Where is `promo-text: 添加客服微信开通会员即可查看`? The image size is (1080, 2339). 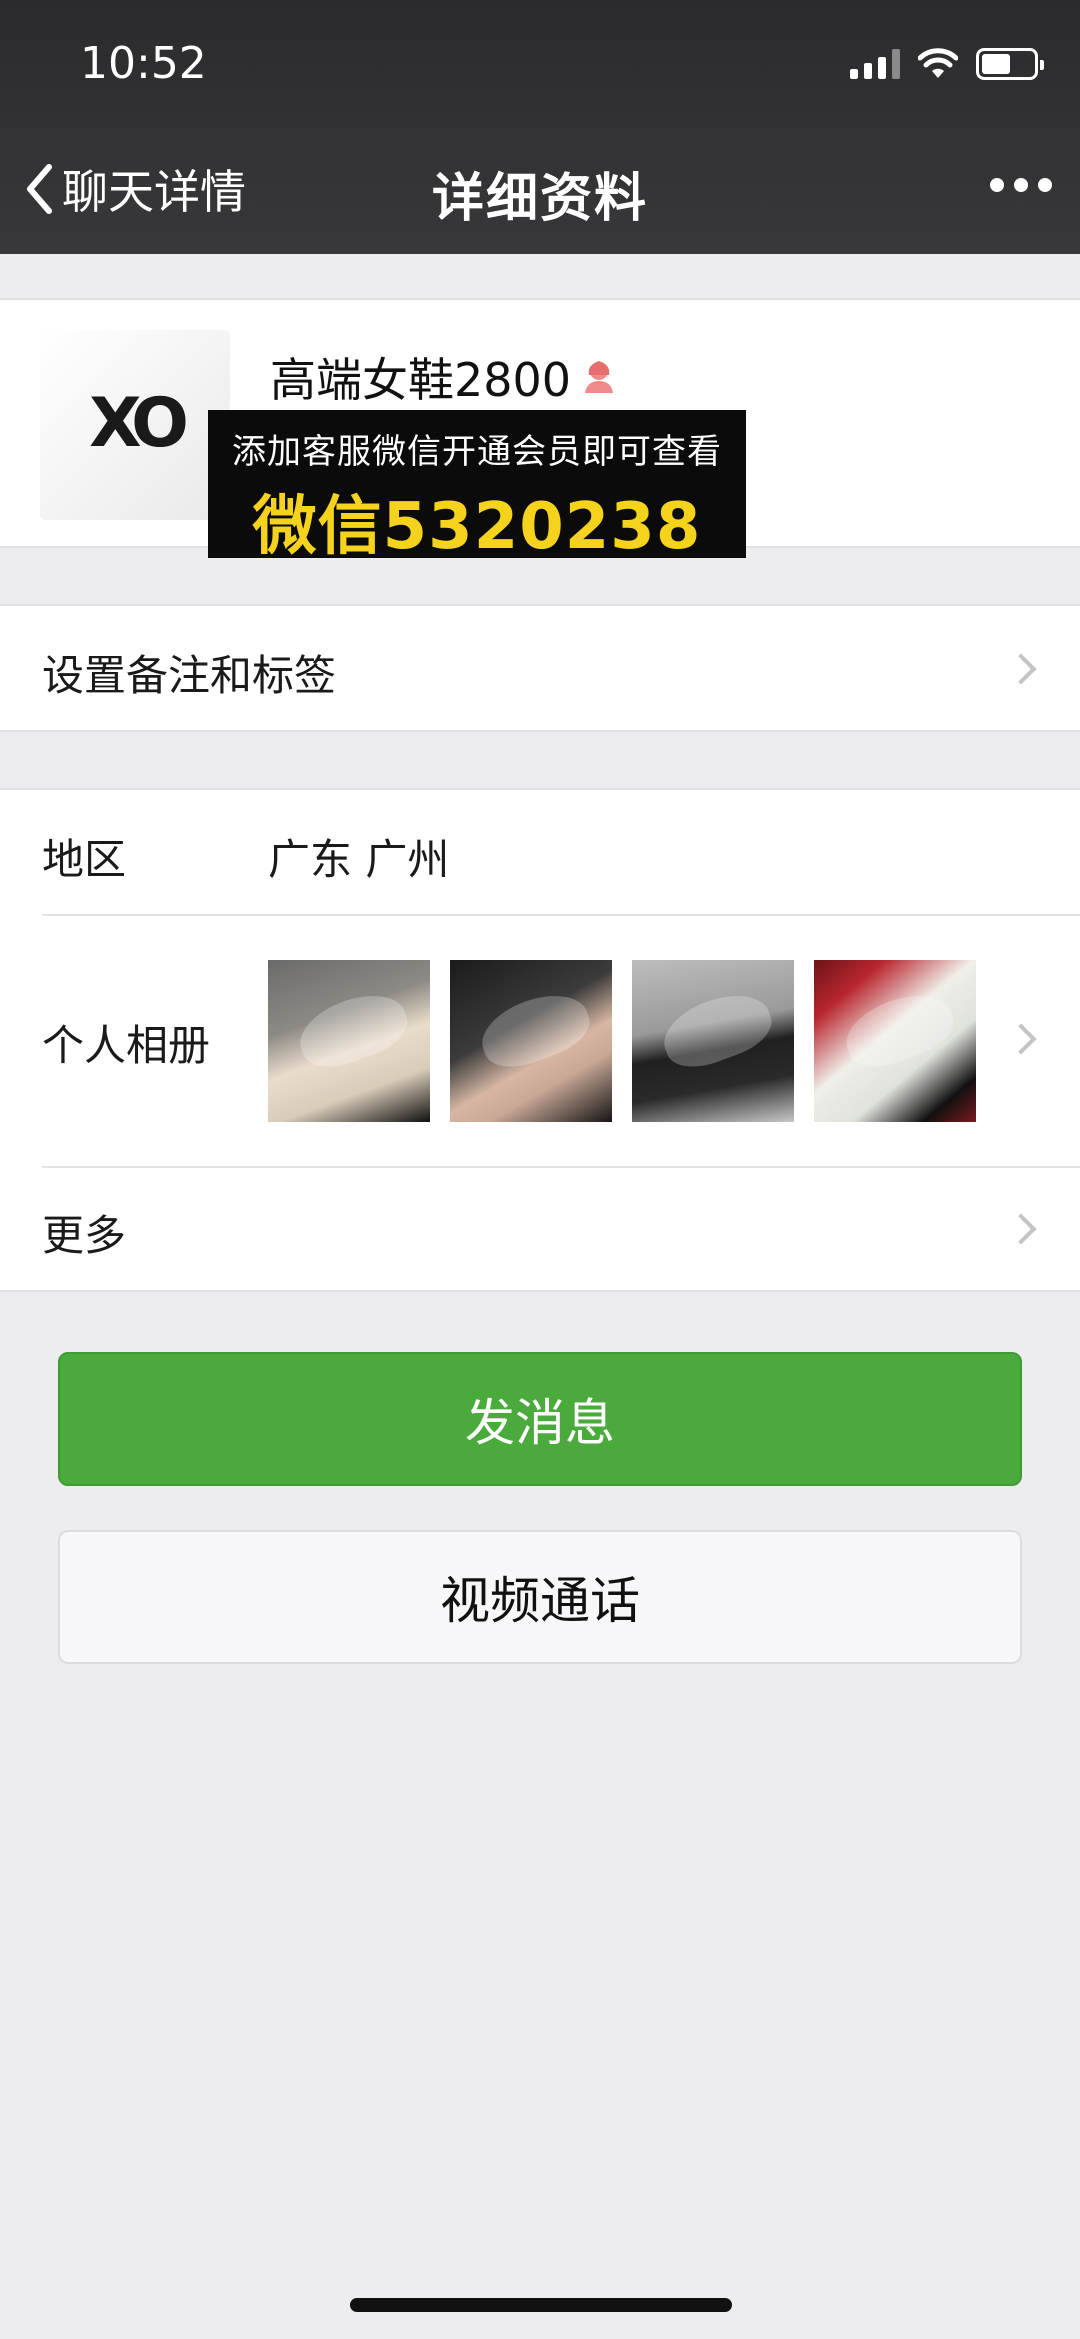
promo-text: 添加客服微信开通会员即可查看 is located at coordinates (477, 452).